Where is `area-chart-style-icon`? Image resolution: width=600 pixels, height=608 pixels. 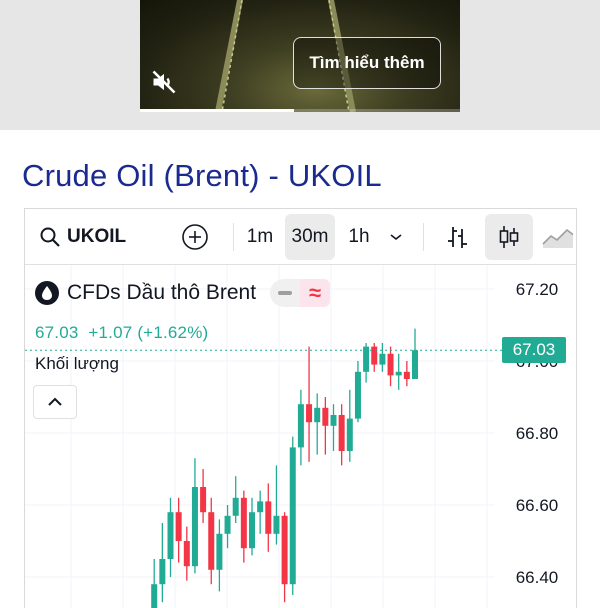 area-chart-style-icon is located at coordinates (557, 238).